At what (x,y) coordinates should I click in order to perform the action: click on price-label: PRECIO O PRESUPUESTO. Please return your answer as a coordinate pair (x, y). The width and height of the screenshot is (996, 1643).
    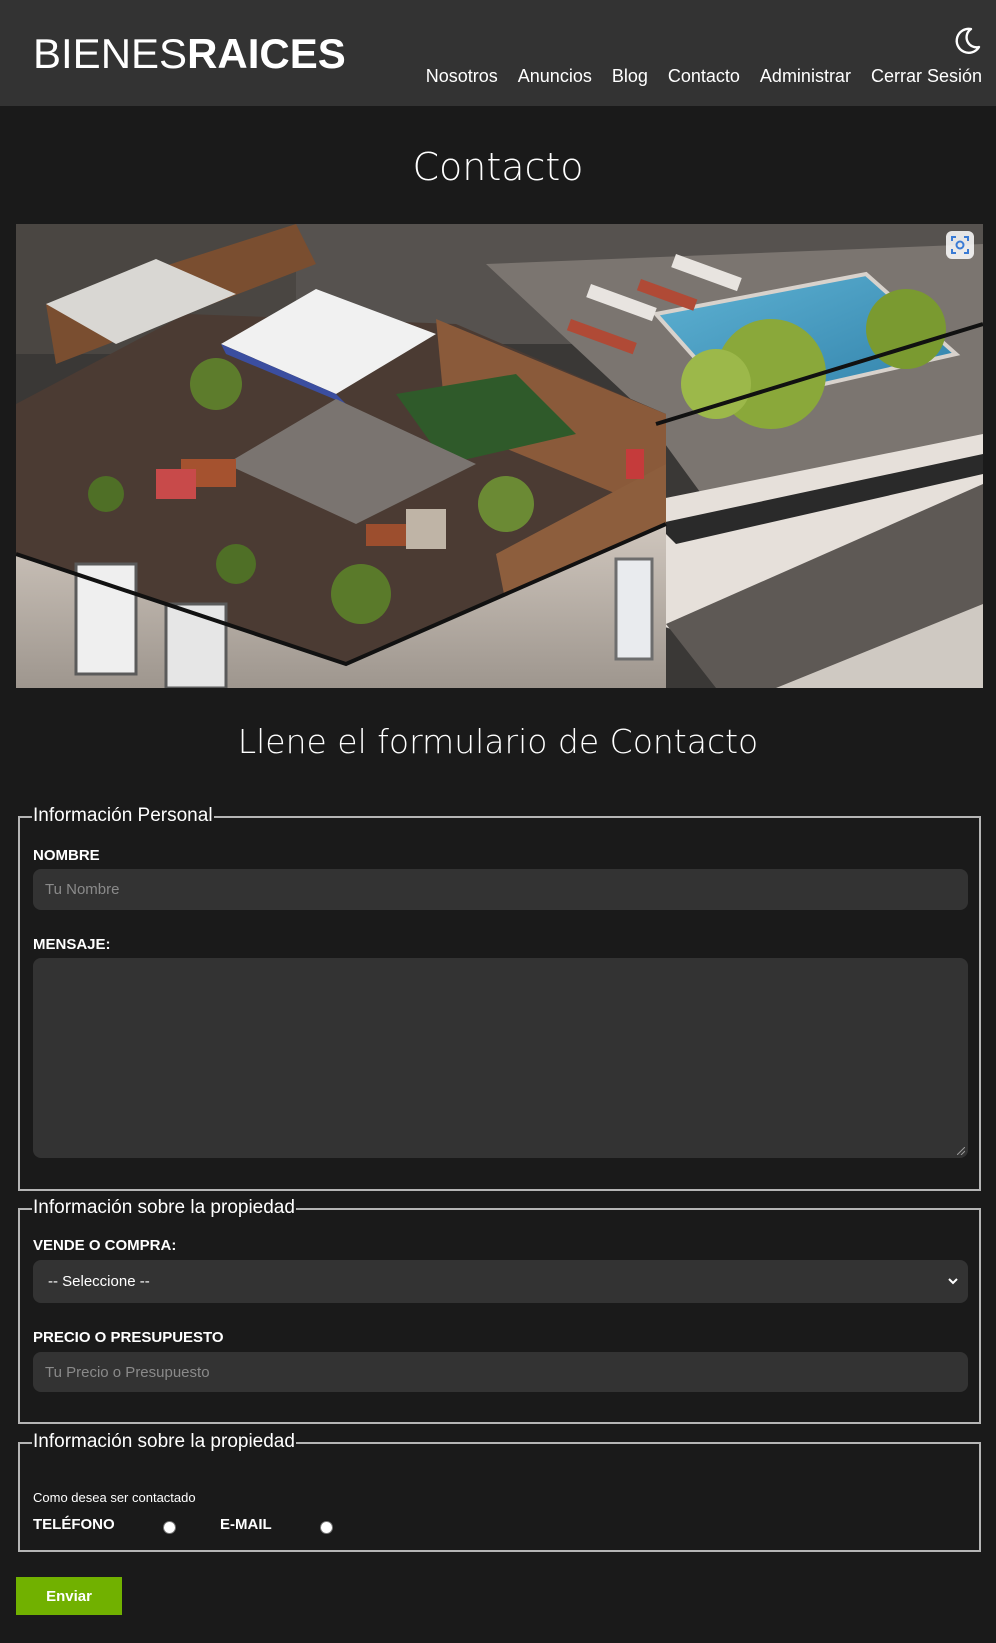
    Looking at the image, I should click on (128, 1337).